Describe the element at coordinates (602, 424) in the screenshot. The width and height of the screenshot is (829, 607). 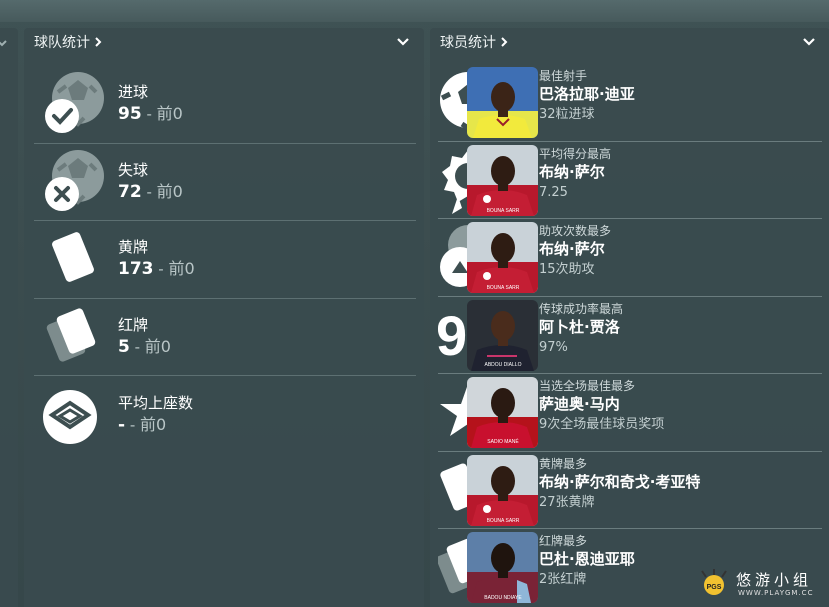
I see `leader-detail: 9次全场最佳球员奖项` at that location.